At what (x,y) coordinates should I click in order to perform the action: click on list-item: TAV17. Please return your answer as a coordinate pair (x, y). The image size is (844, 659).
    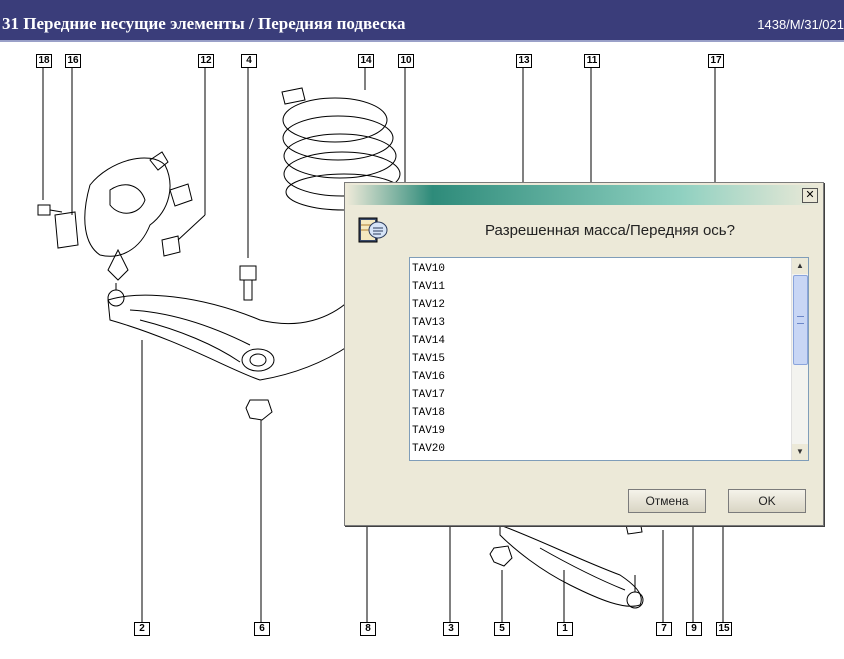
    Looking at the image, I should click on (601, 395).